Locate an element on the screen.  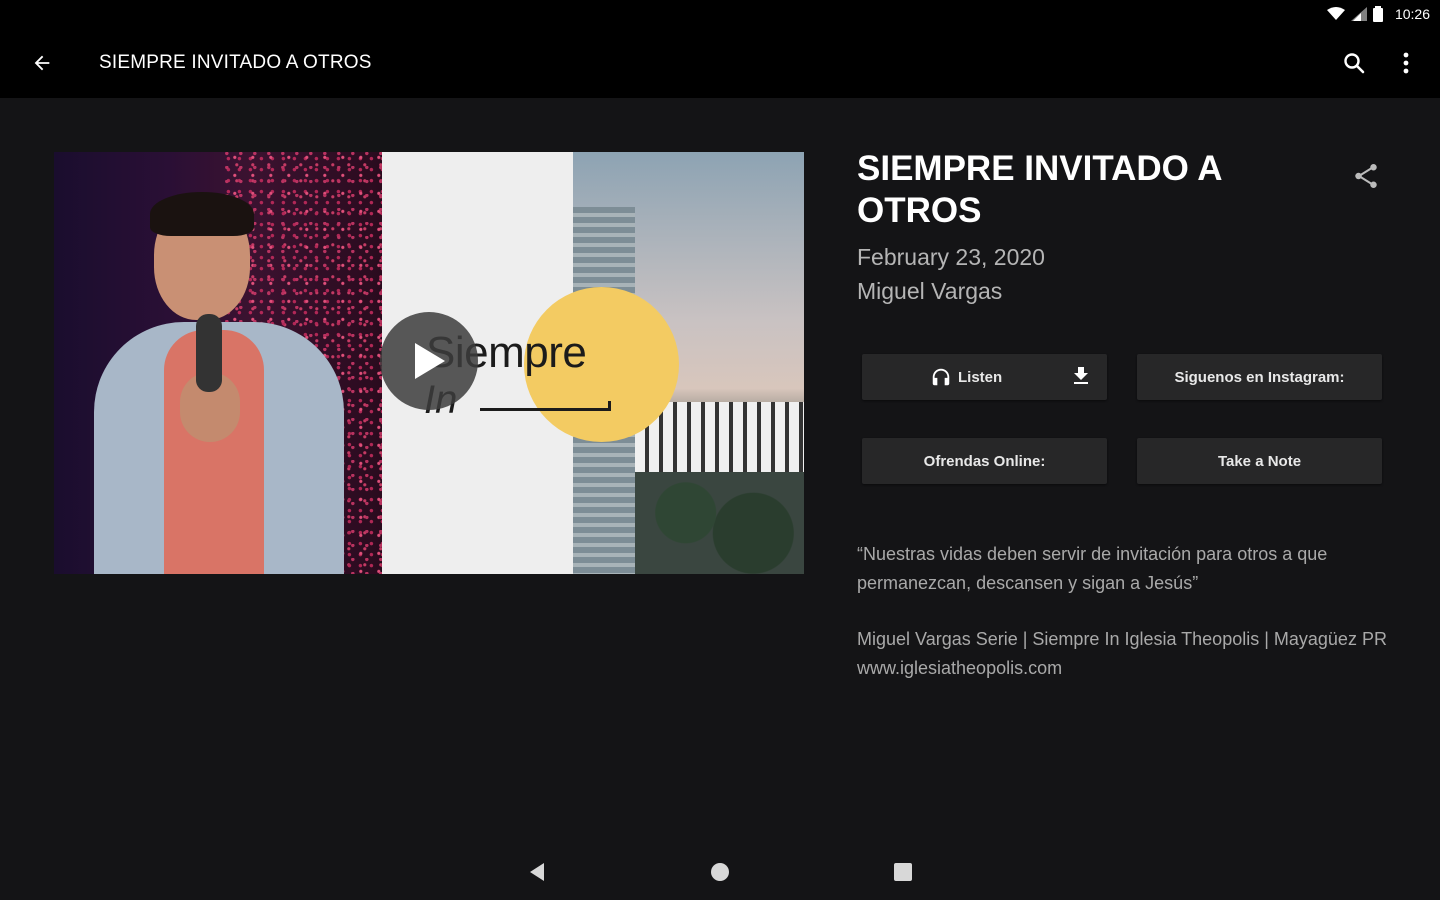
play-button is located at coordinates (429, 361).